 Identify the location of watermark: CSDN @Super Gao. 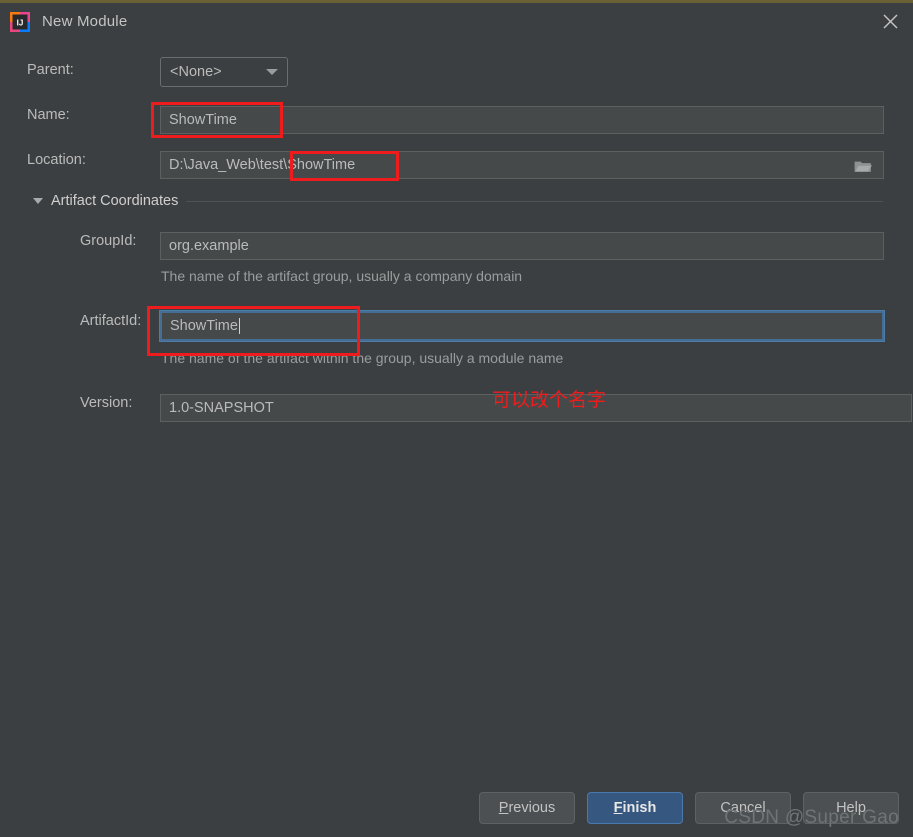
(811, 817).